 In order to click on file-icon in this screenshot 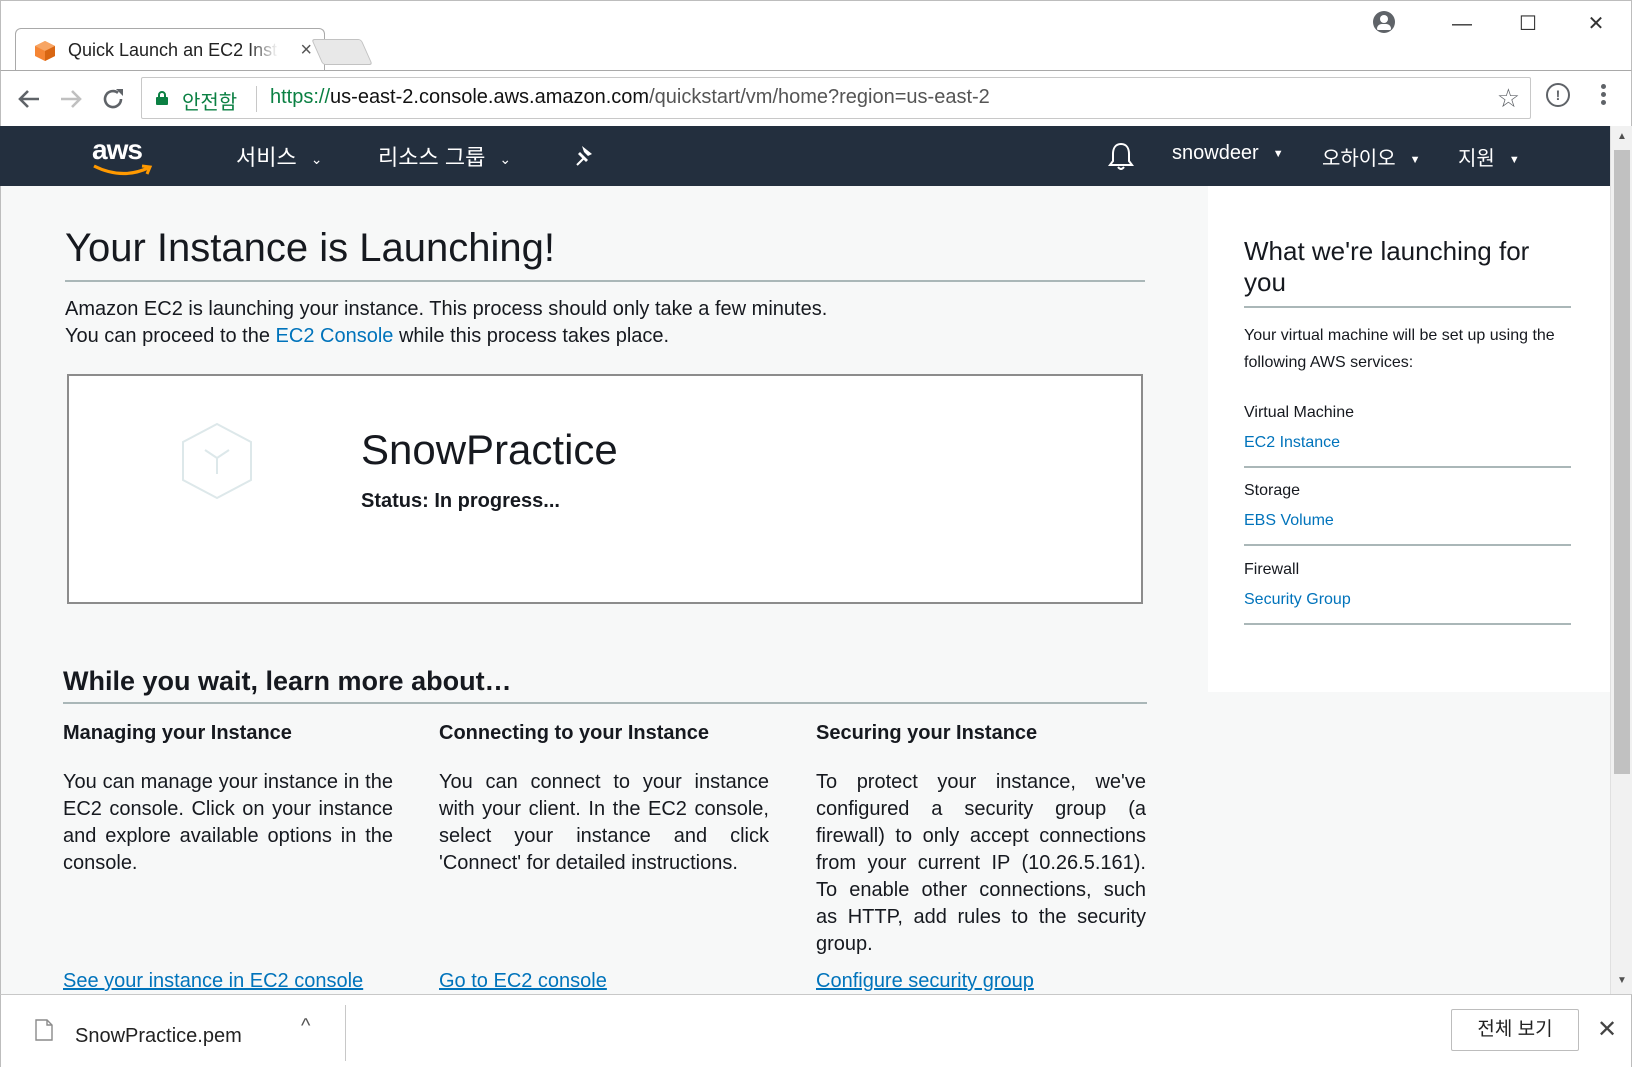, I will do `click(44, 1030)`.